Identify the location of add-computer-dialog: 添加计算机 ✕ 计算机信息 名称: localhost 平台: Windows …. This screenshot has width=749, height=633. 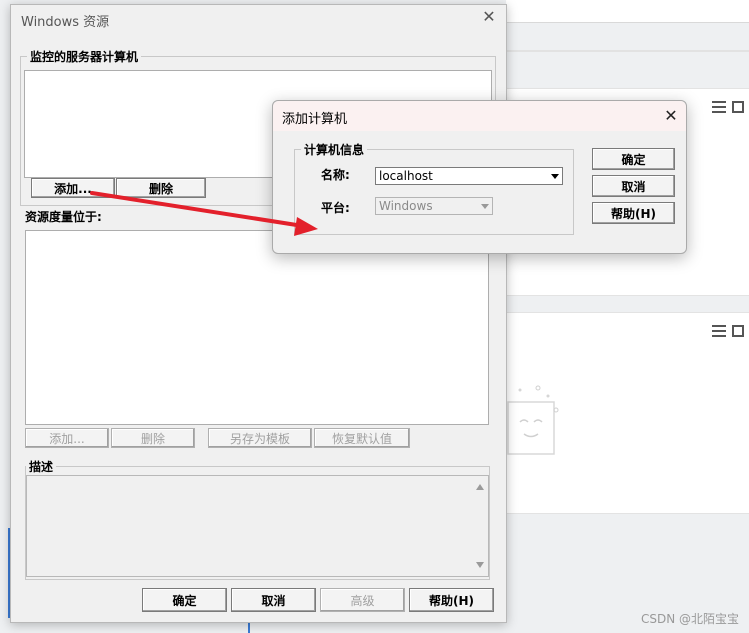
(479, 177).